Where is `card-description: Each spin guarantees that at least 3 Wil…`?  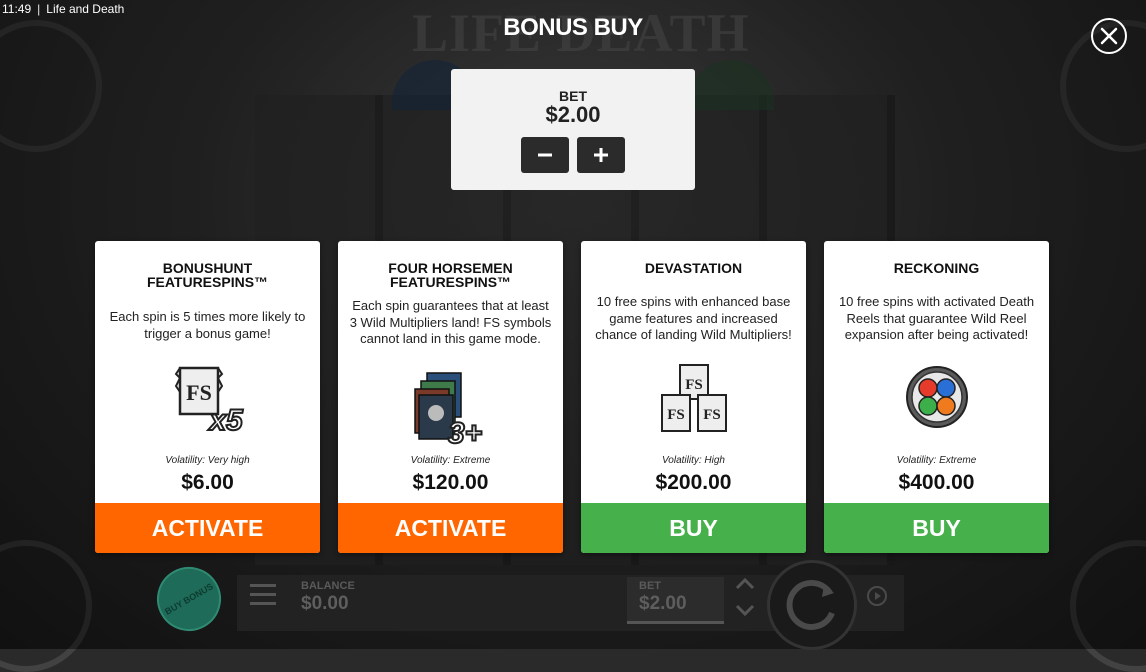 card-description: Each spin guarantees that at least 3 Wil… is located at coordinates (450, 322).